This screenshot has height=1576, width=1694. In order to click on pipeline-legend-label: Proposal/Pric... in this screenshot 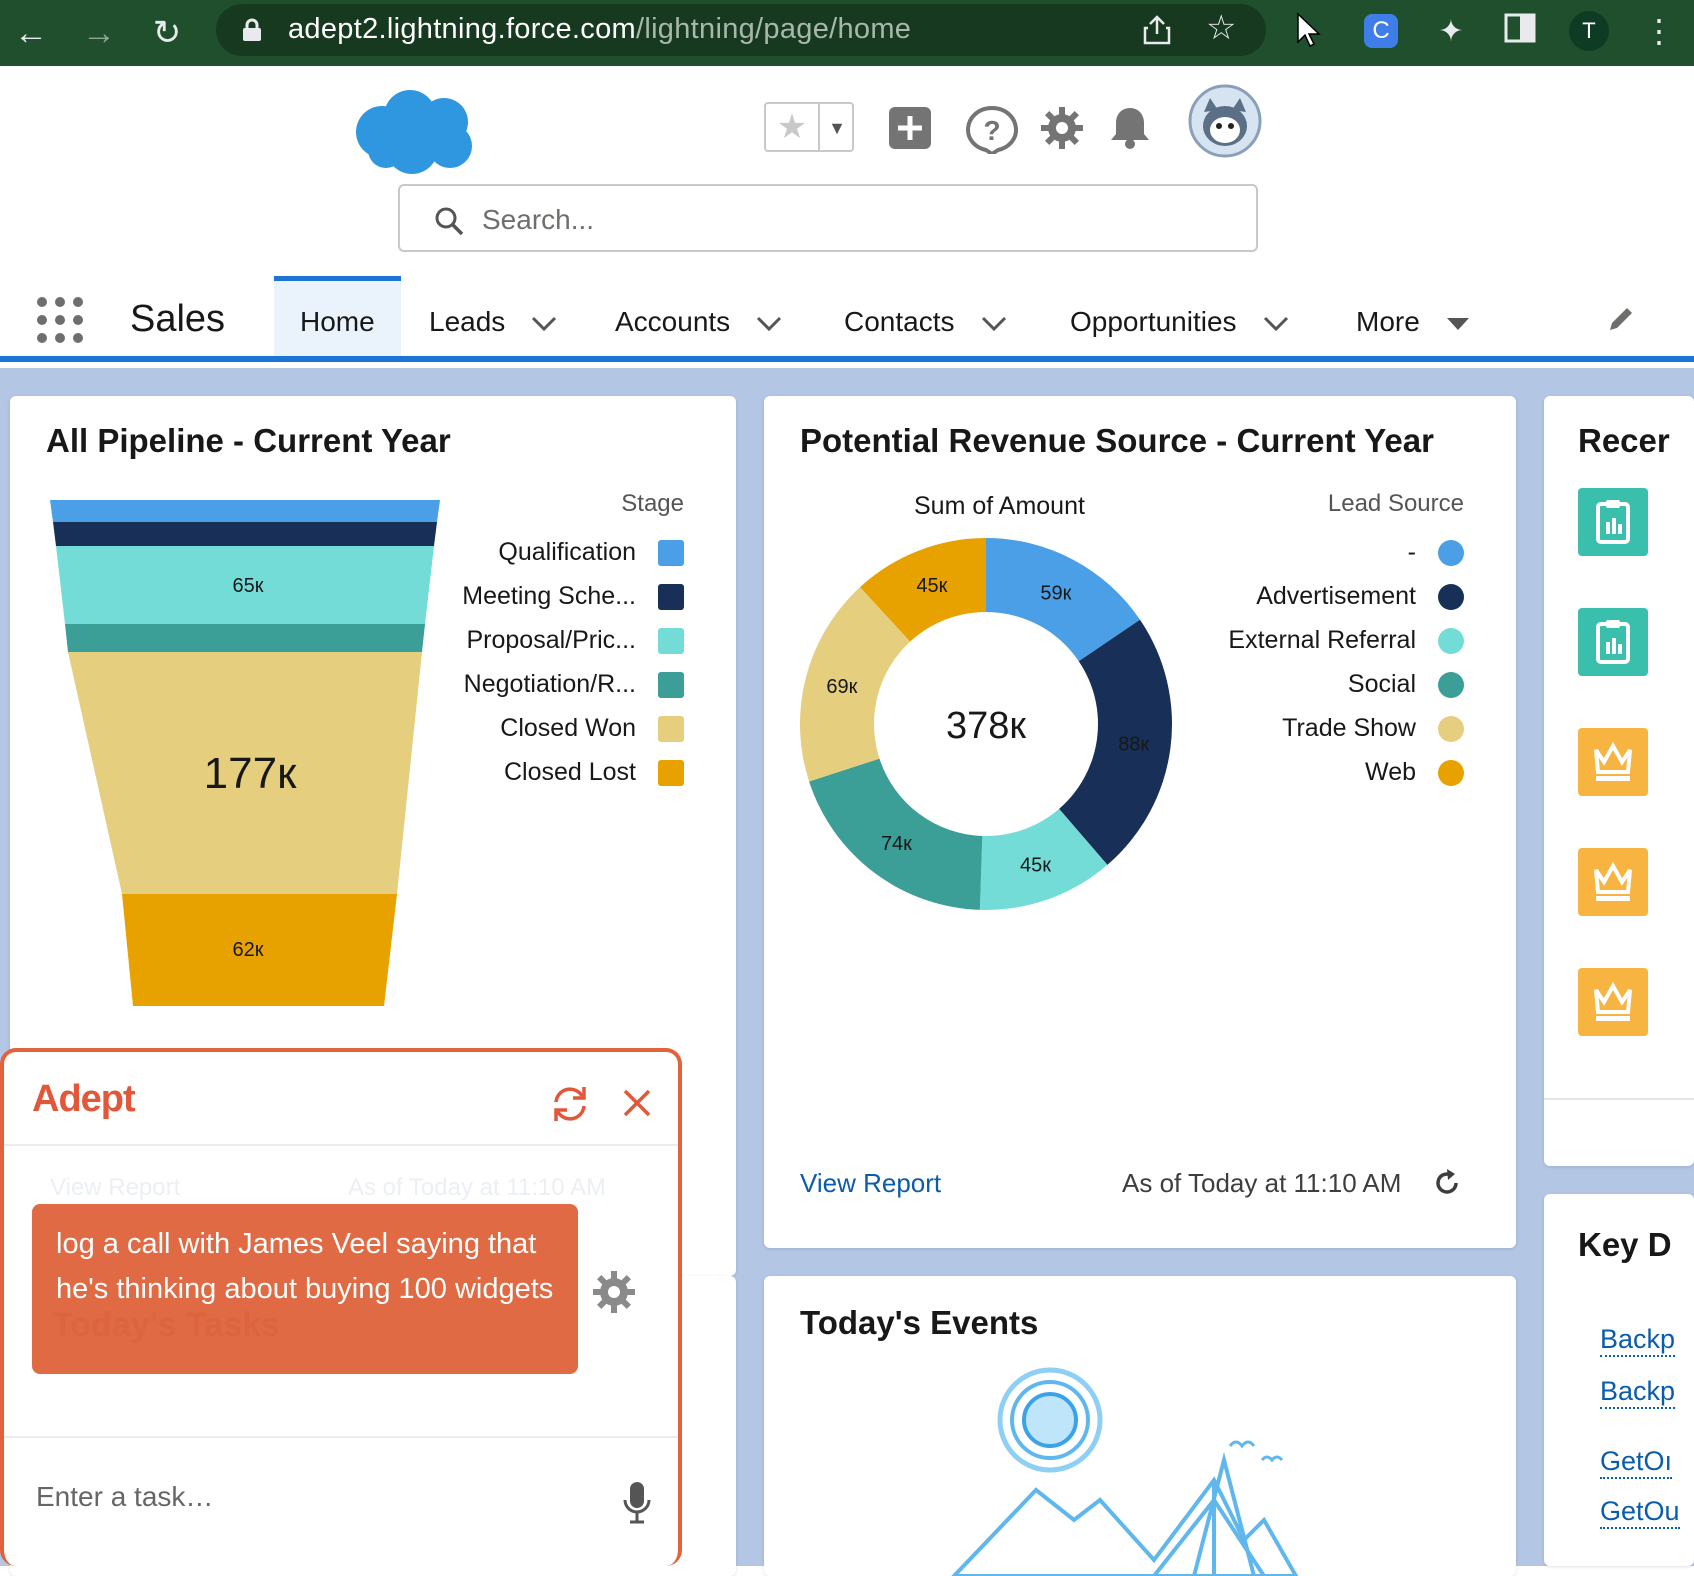, I will do `click(551, 640)`.